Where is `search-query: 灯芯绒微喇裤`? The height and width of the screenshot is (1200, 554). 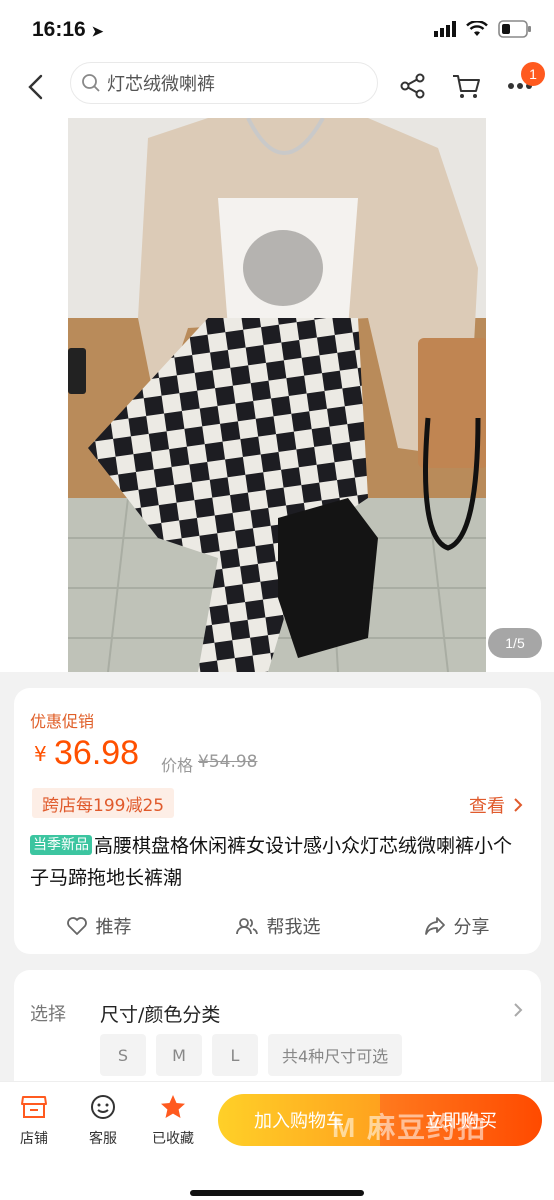 search-query: 灯芯绒微喇裤 is located at coordinates (161, 84).